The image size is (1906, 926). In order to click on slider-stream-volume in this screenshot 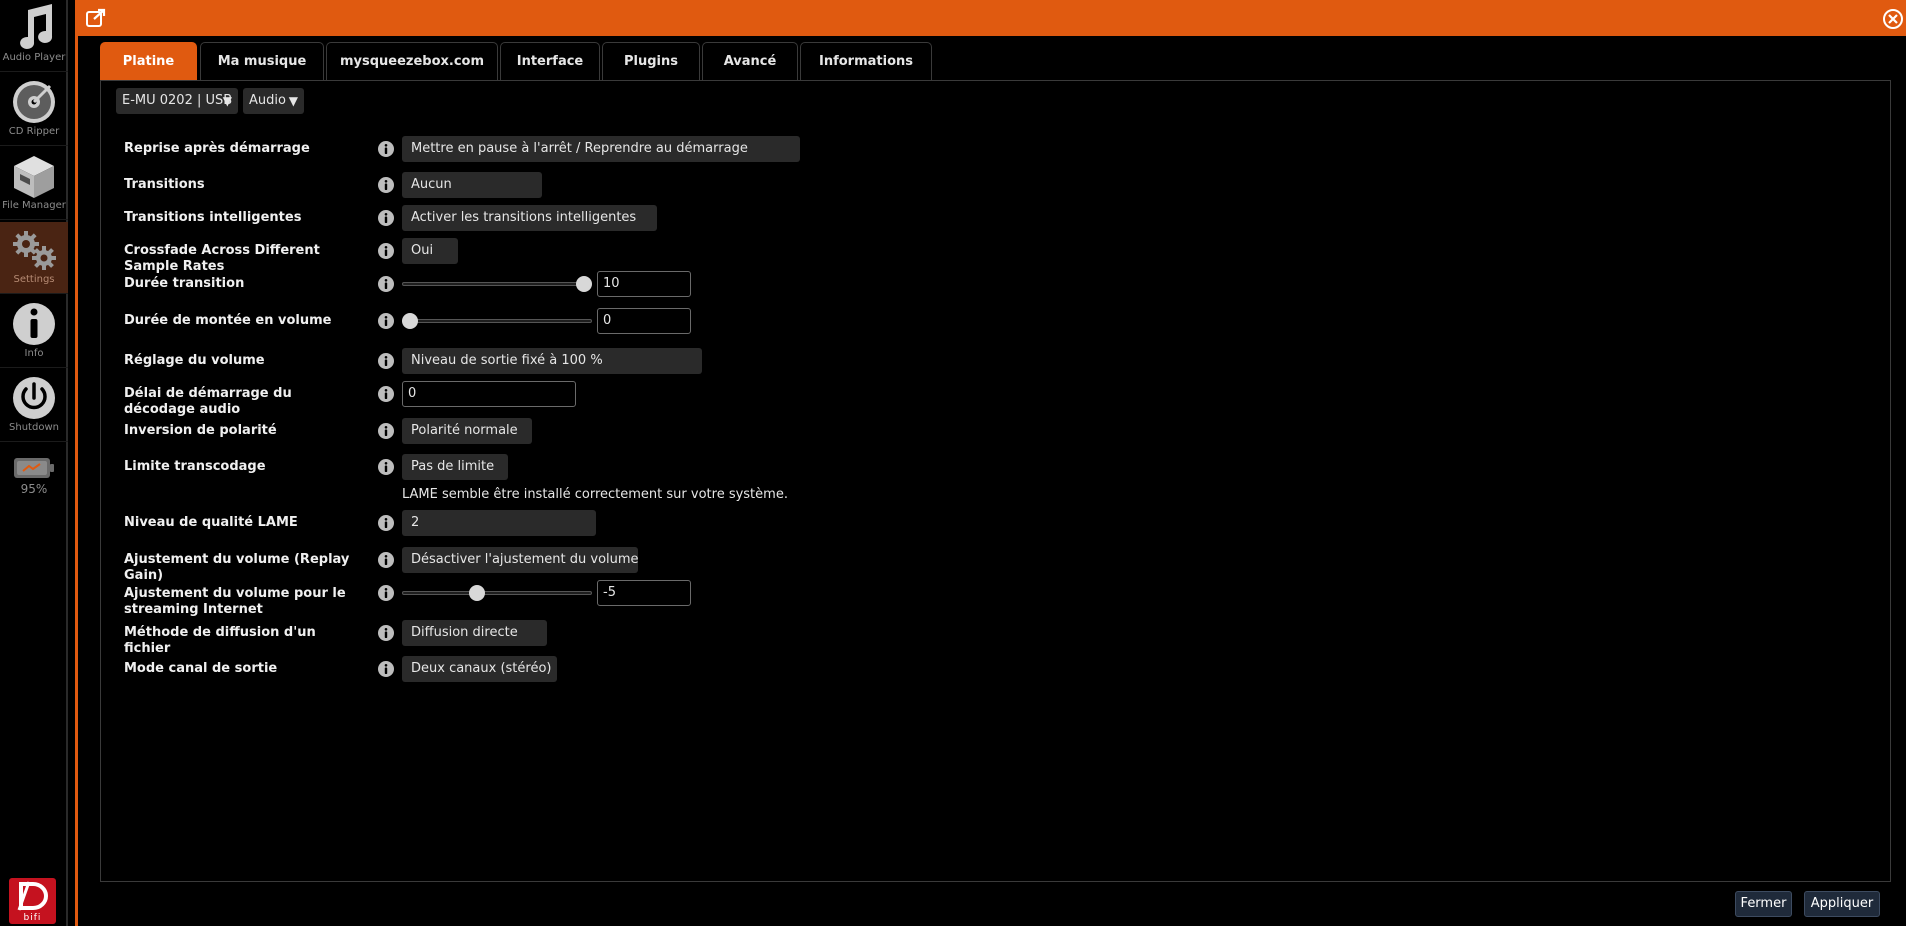, I will do `click(497, 593)`.